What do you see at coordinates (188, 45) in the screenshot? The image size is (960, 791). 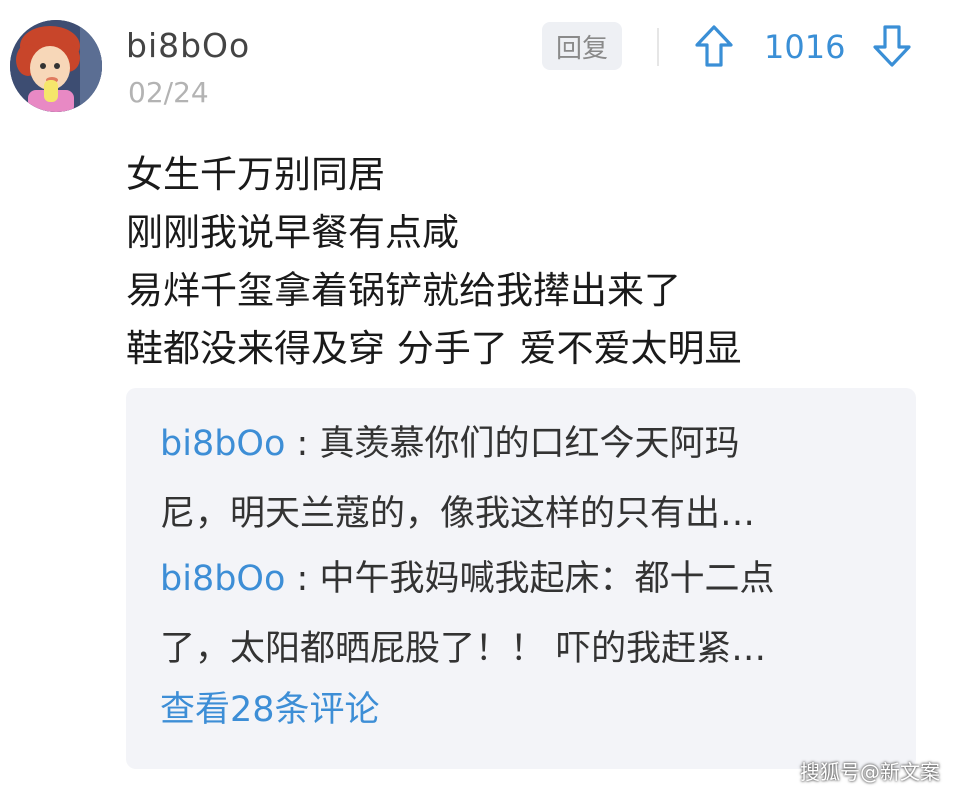 I see `comment-username: bi8bOo` at bounding box center [188, 45].